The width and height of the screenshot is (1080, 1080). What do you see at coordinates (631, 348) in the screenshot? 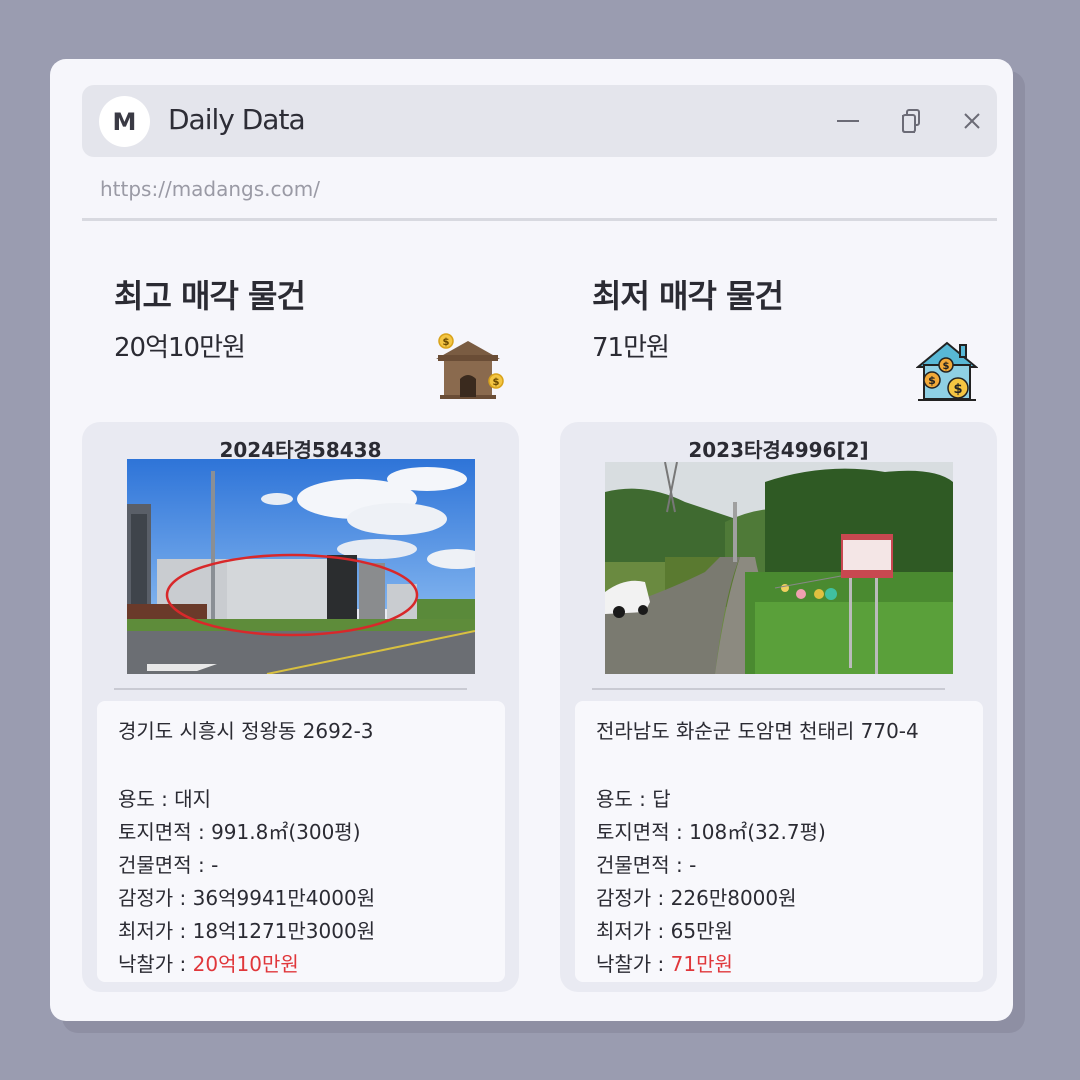
I see `lowest-amount: 71만원` at bounding box center [631, 348].